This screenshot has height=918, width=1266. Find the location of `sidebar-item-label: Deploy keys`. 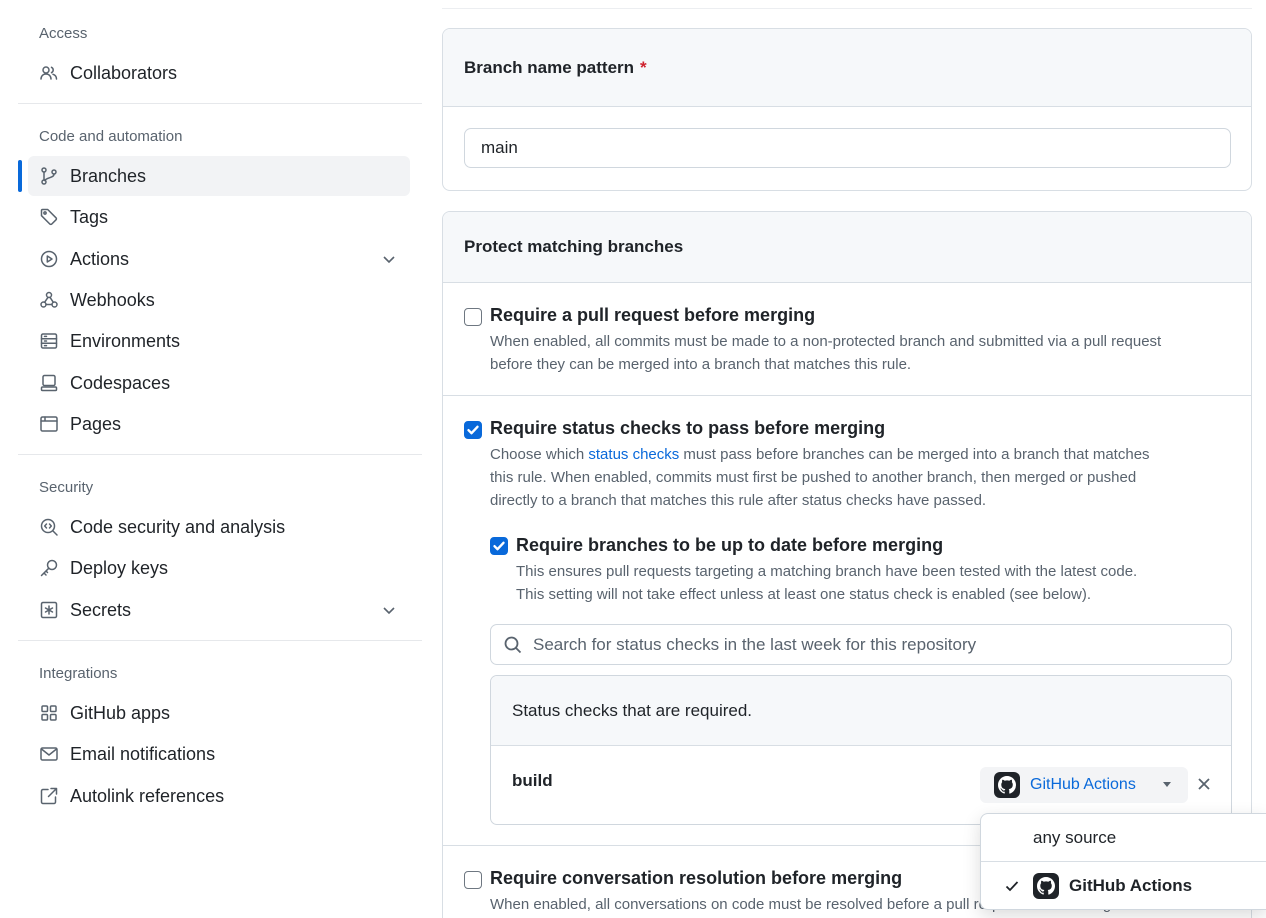

sidebar-item-label: Deploy keys is located at coordinates (119, 567).